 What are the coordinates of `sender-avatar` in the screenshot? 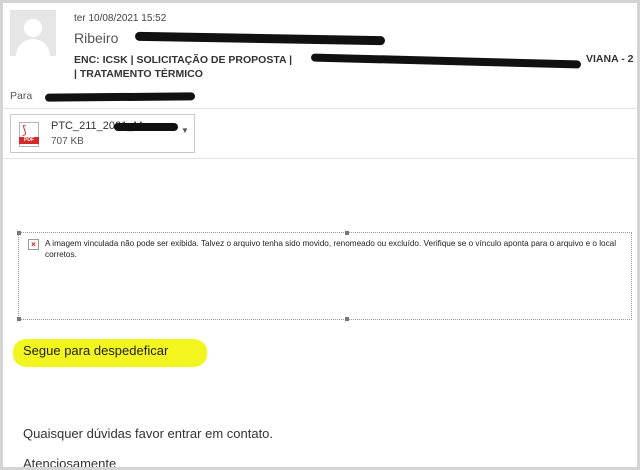 It's located at (33, 33).